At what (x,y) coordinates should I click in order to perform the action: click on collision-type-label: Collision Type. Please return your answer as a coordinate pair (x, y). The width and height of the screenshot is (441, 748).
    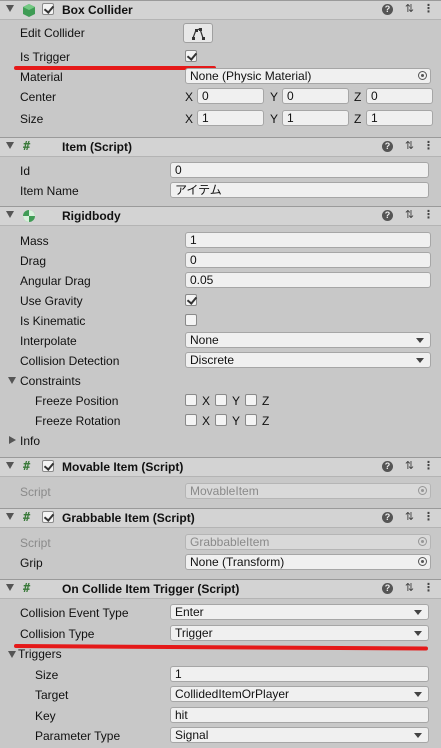
    Looking at the image, I should click on (57, 634).